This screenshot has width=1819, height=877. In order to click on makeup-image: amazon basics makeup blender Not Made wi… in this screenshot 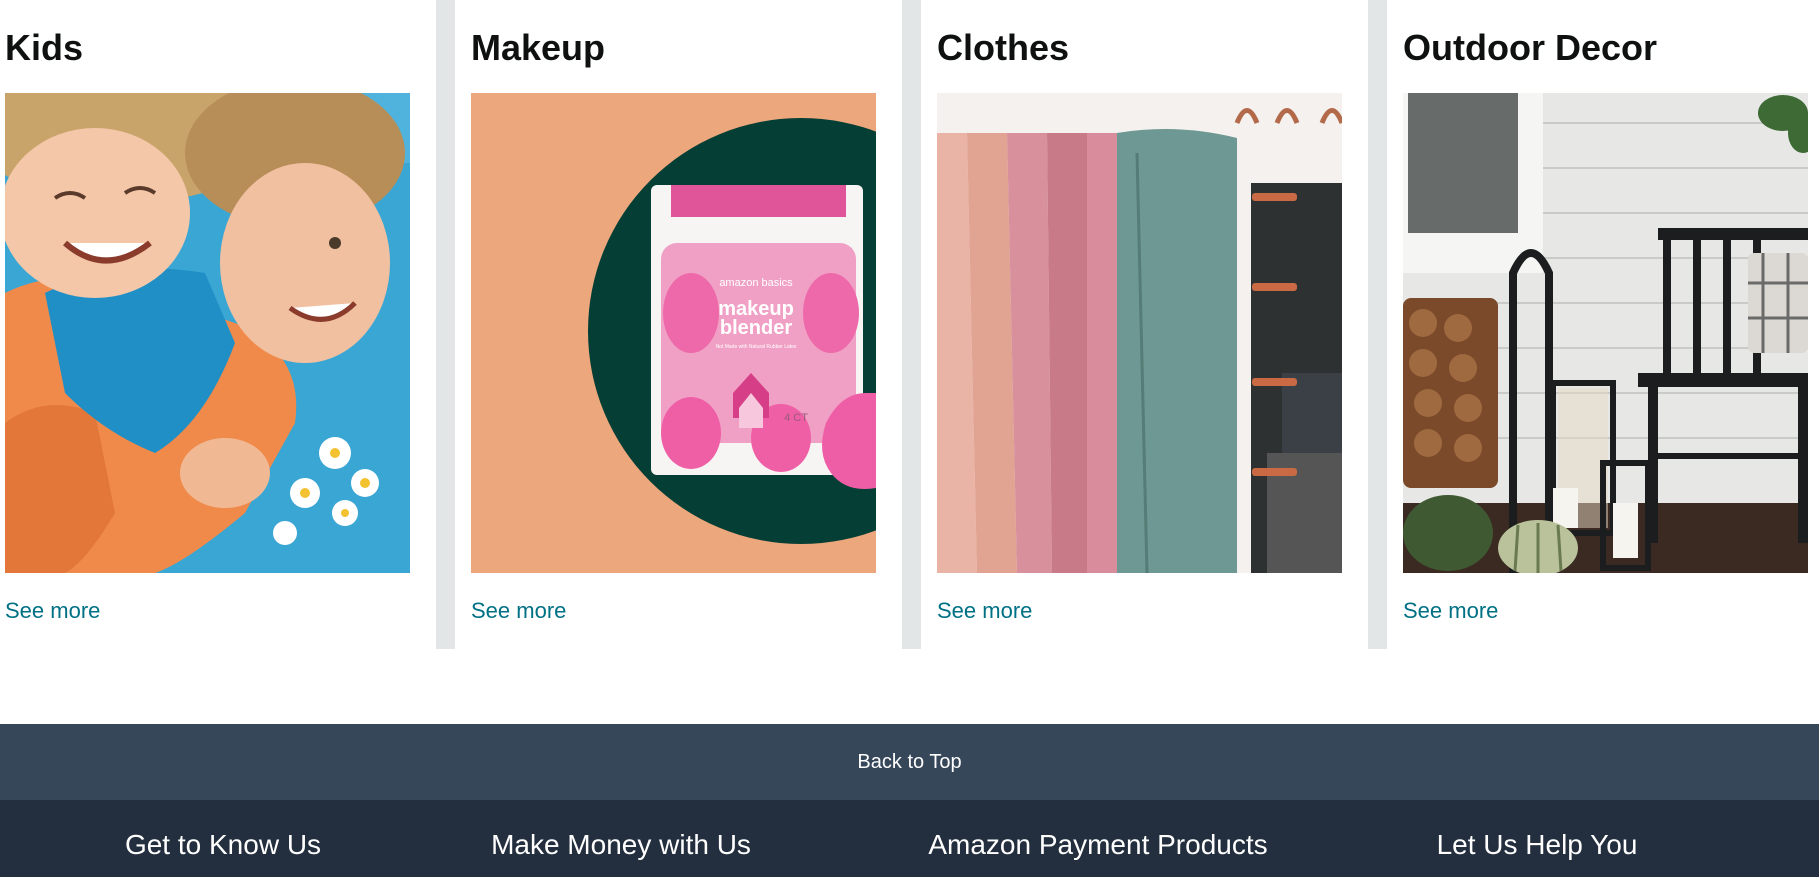, I will do `click(673, 333)`.